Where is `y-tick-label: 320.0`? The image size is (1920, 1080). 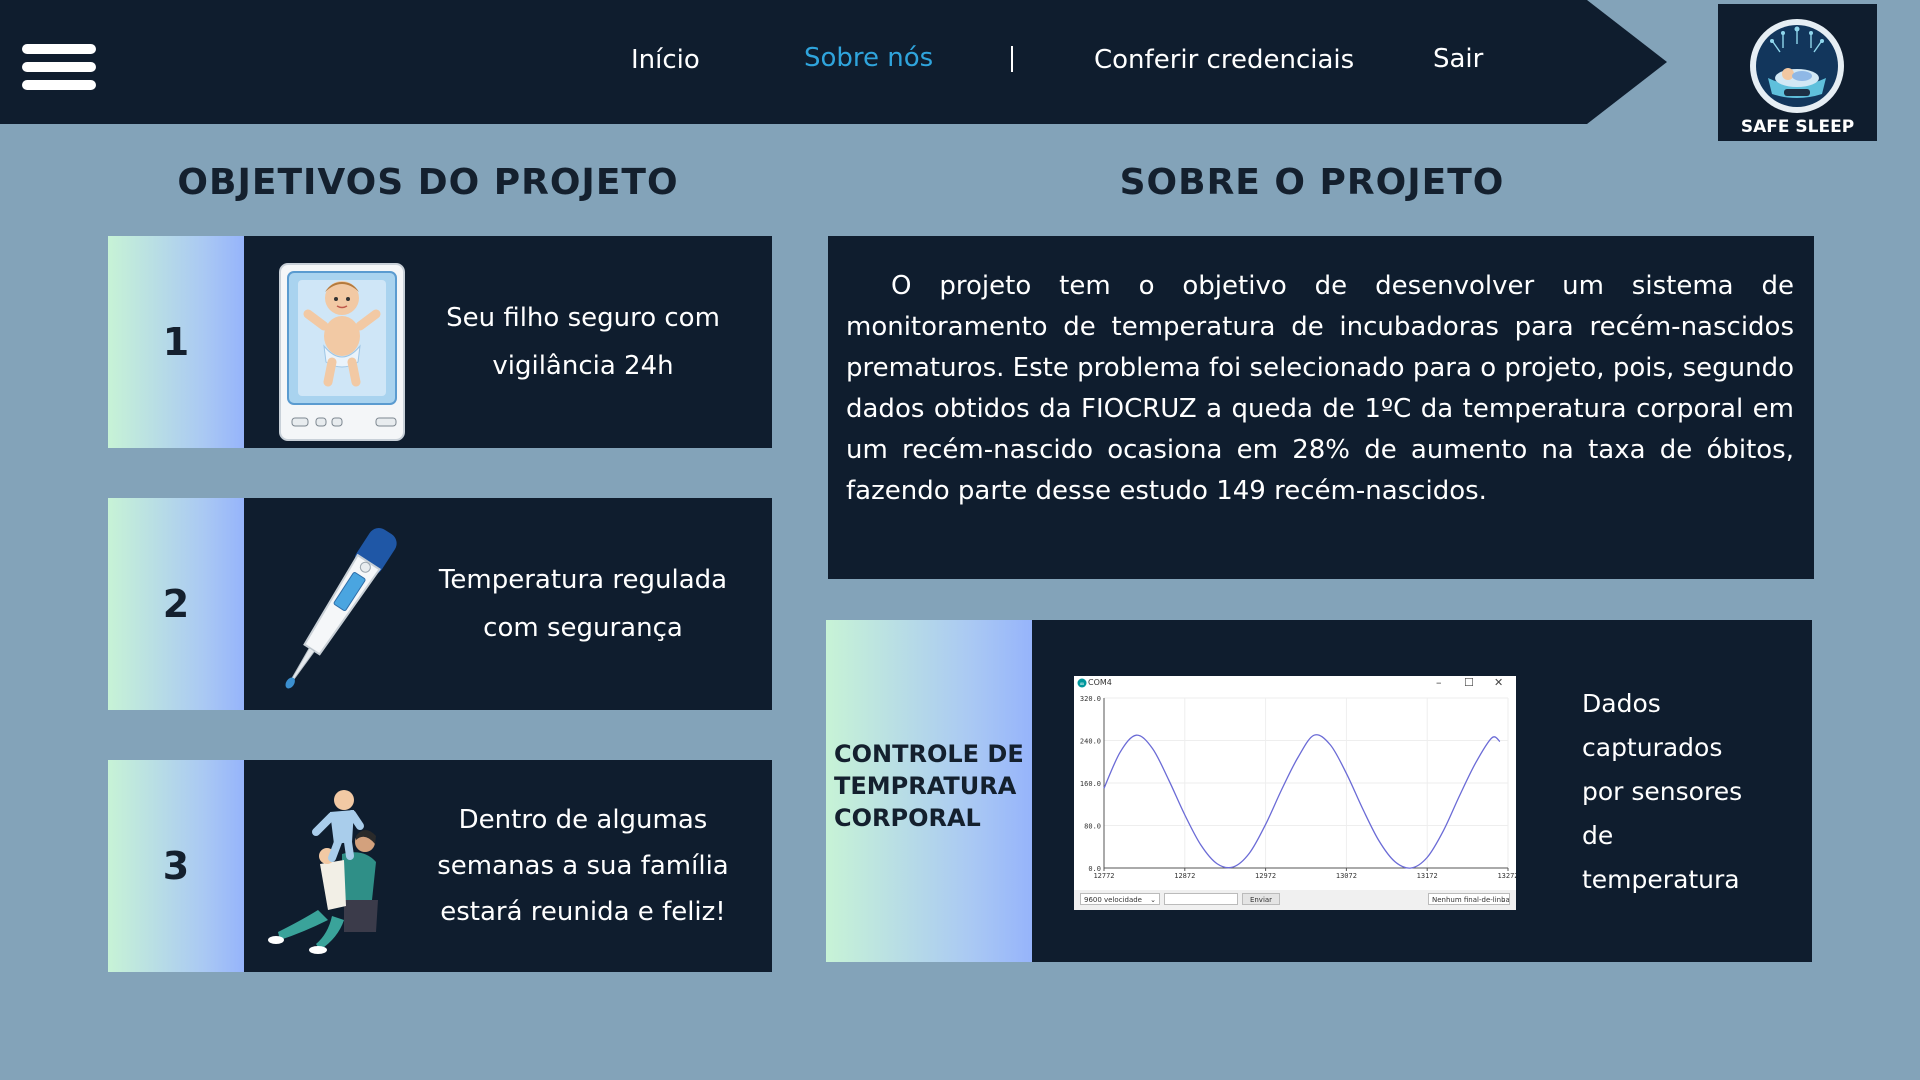 y-tick-label: 320.0 is located at coordinates (1090, 699).